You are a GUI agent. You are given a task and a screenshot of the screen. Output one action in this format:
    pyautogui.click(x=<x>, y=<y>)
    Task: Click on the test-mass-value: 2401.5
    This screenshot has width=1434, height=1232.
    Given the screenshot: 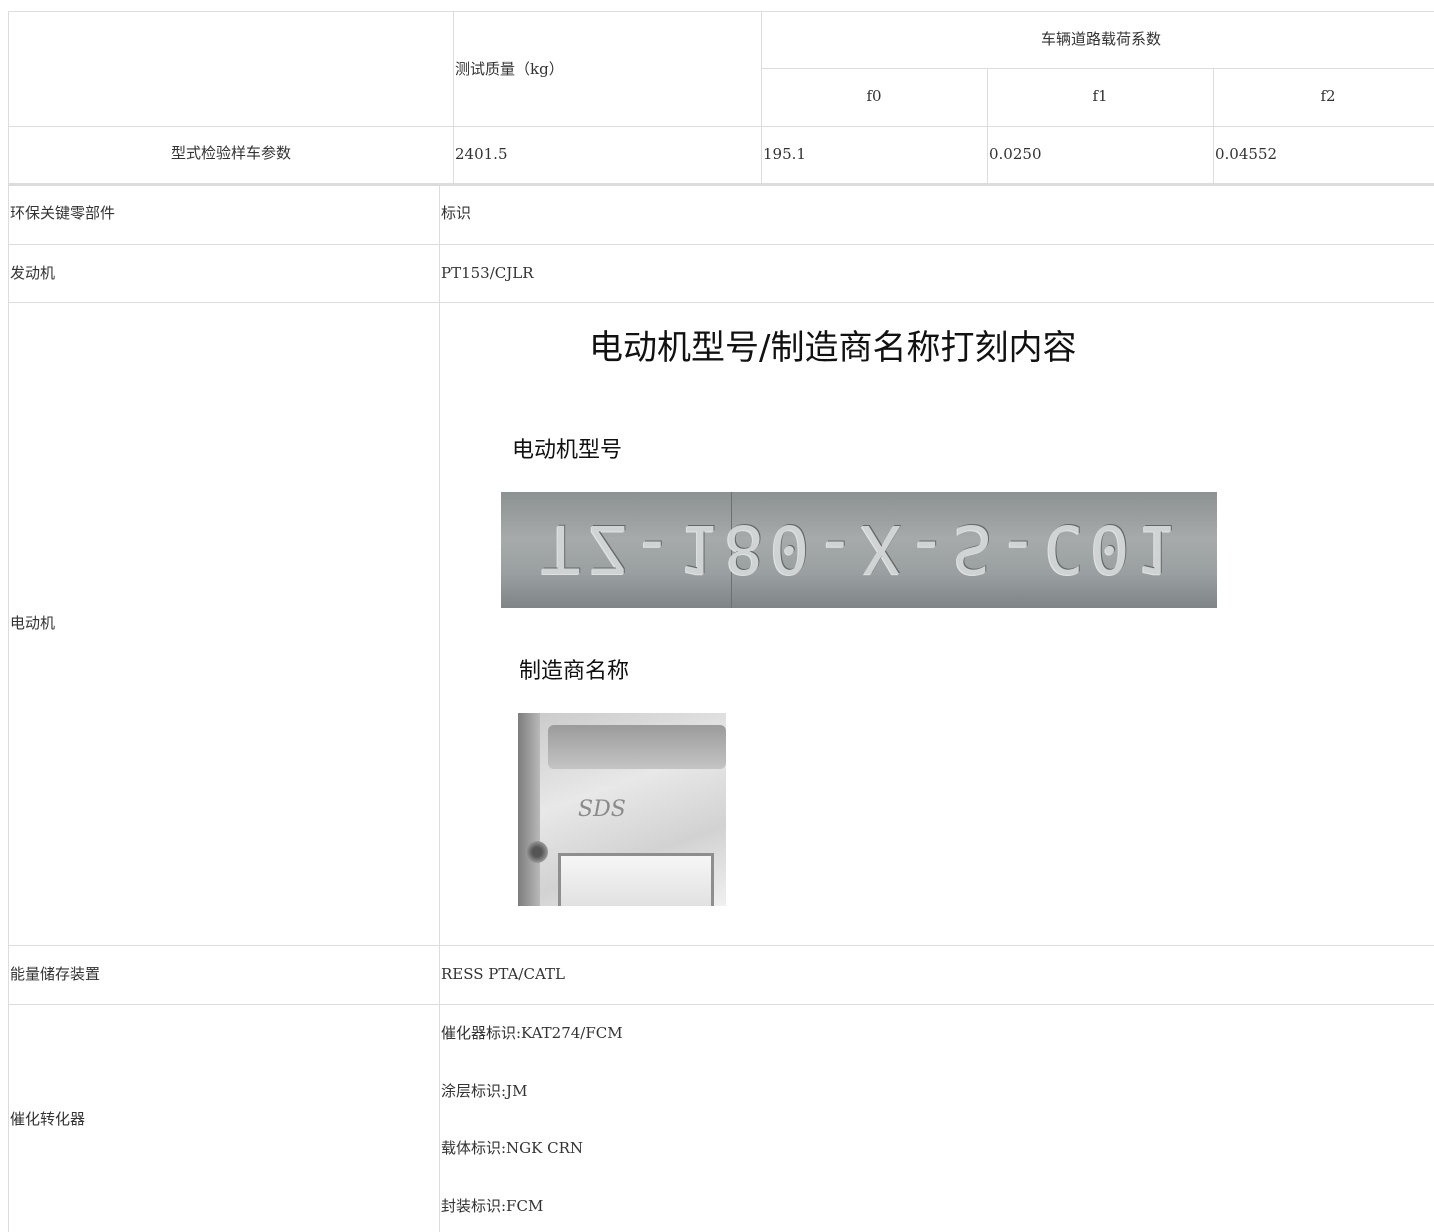 What is the action you would take?
    pyautogui.click(x=481, y=154)
    